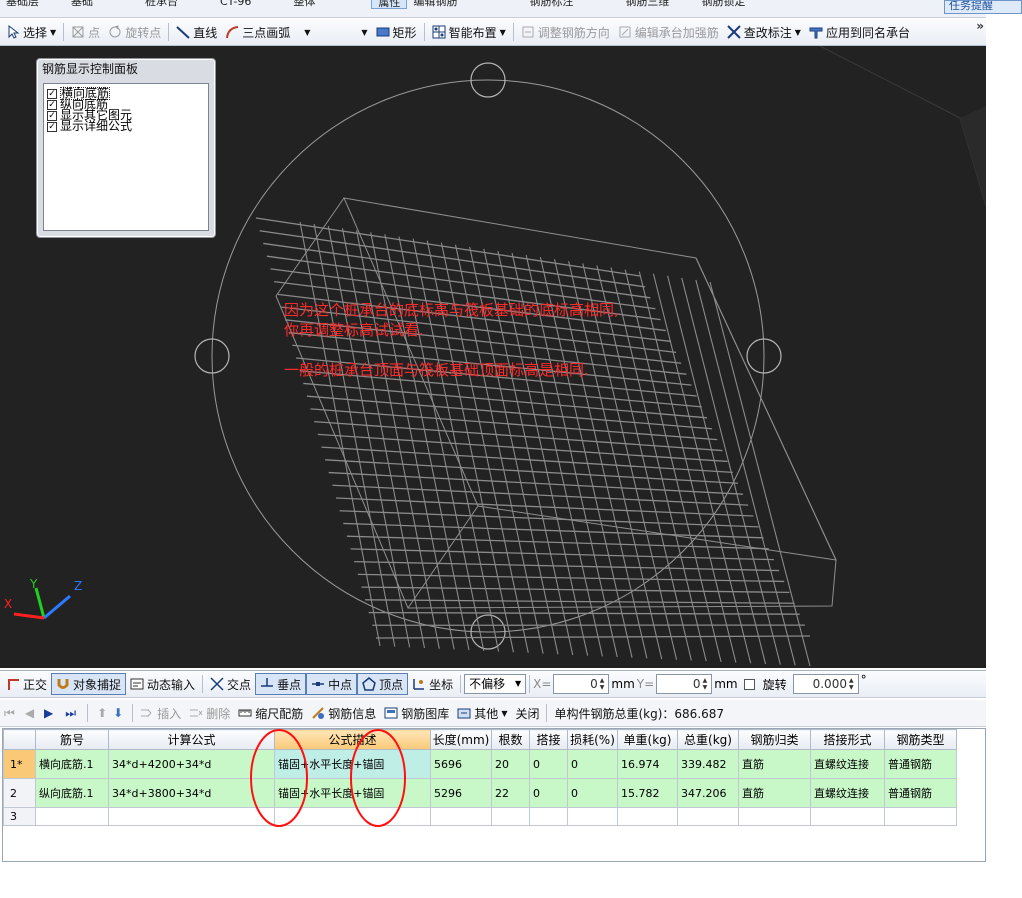 Image resolution: width=1022 pixels, height=898 pixels. I want to click on scope-select: 整体, so click(304, 4).